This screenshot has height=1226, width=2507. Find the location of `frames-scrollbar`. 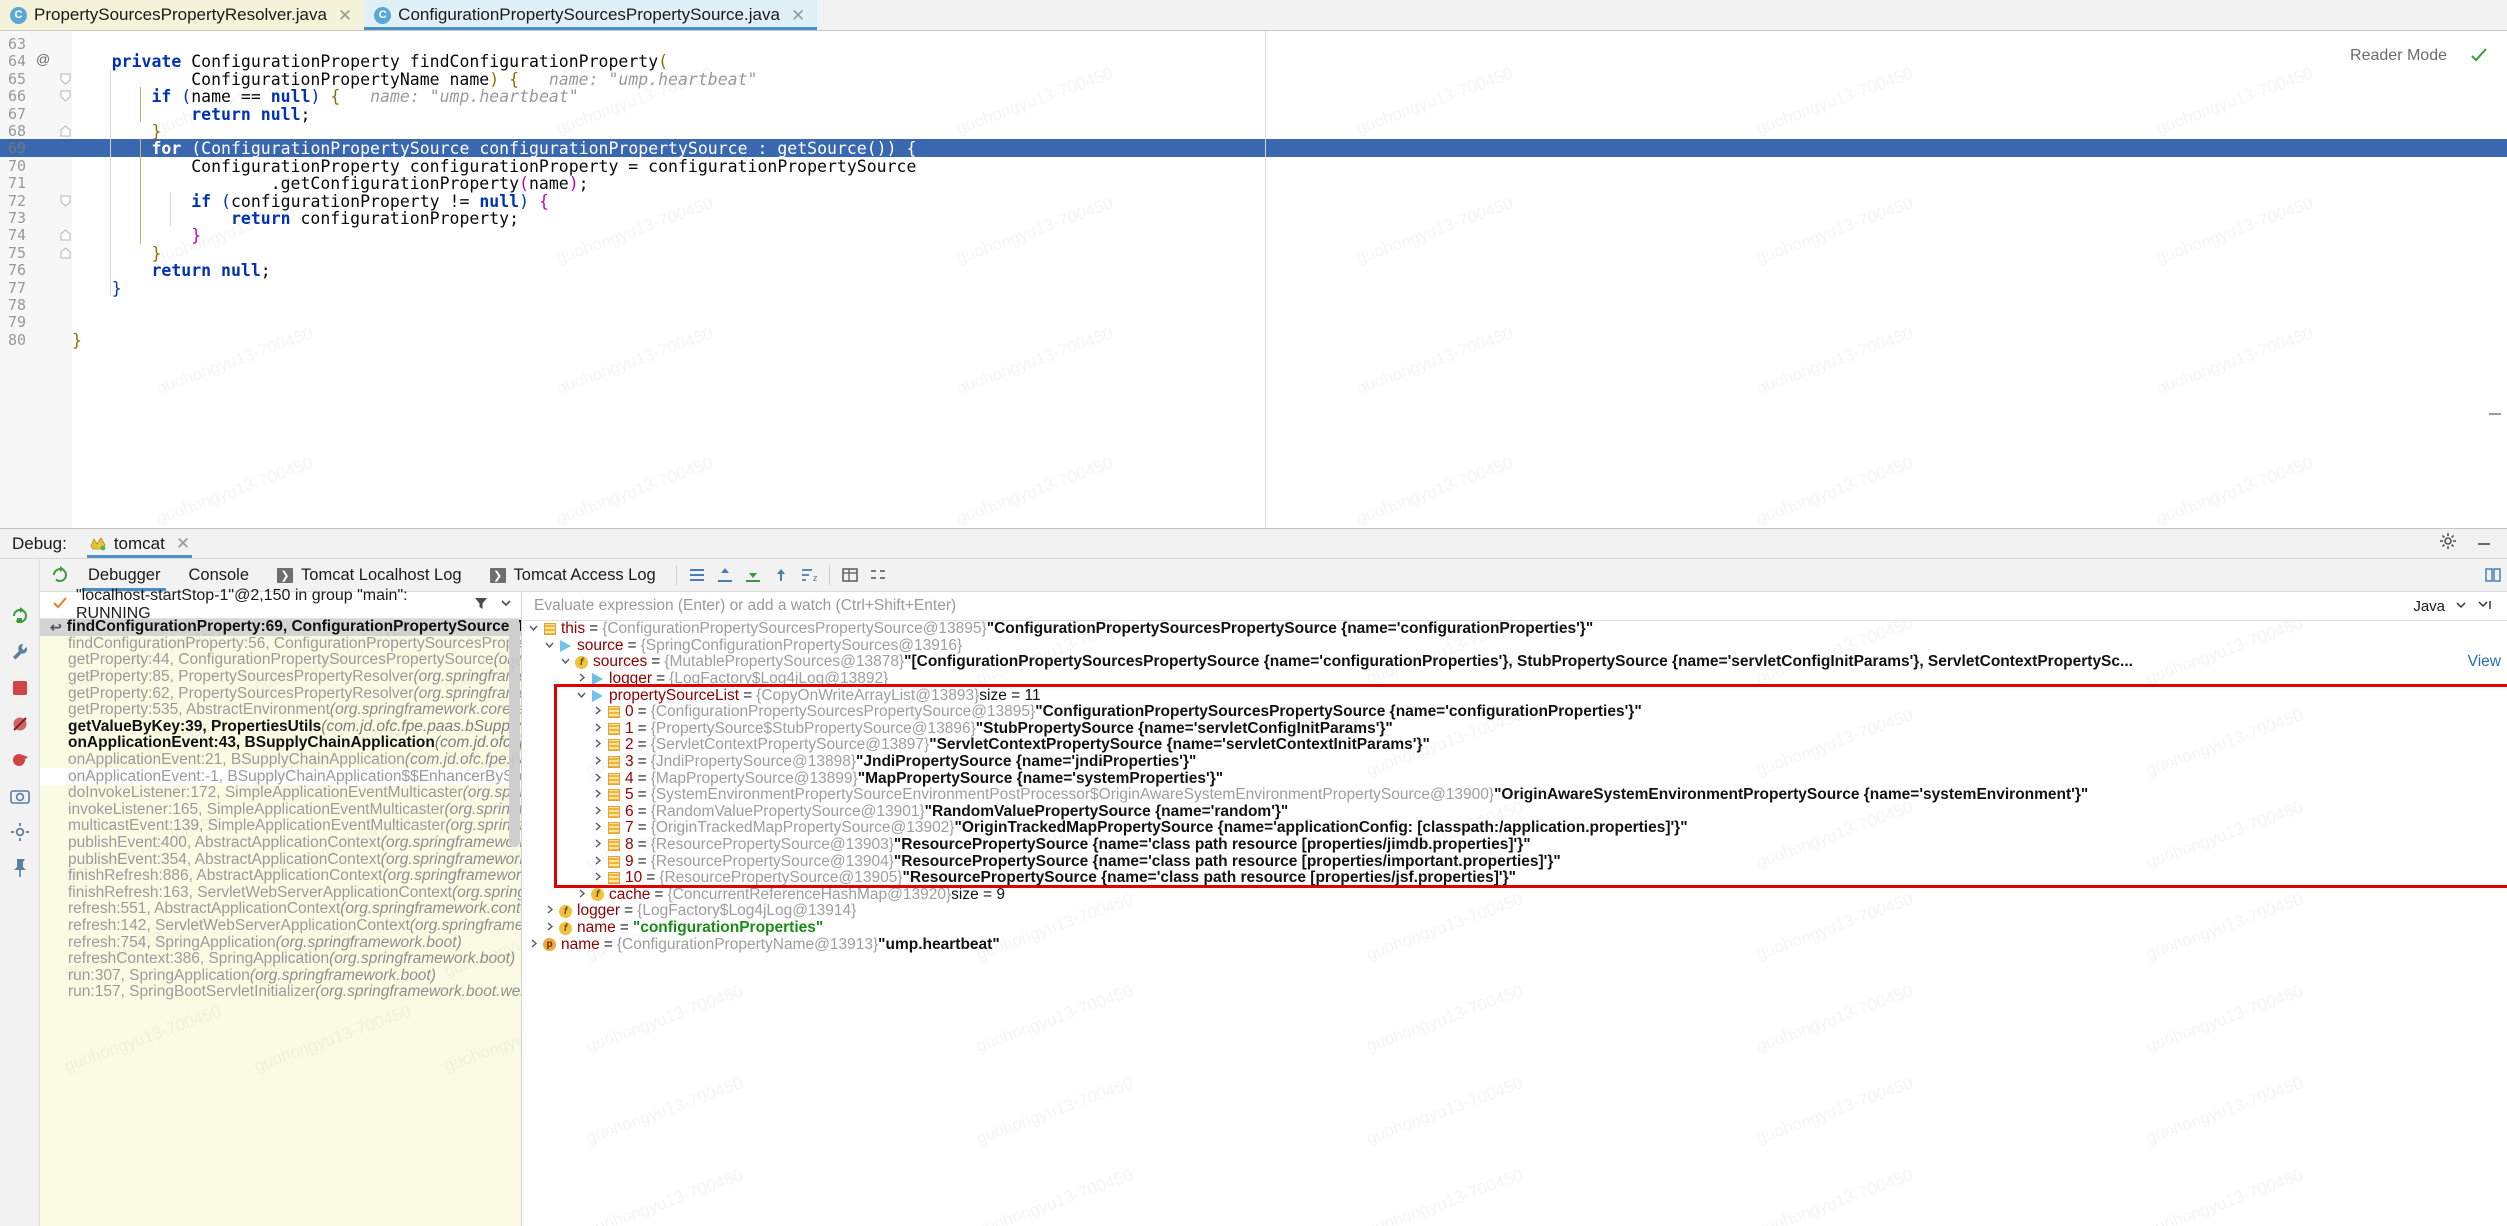

frames-scrollbar is located at coordinates (514, 733).